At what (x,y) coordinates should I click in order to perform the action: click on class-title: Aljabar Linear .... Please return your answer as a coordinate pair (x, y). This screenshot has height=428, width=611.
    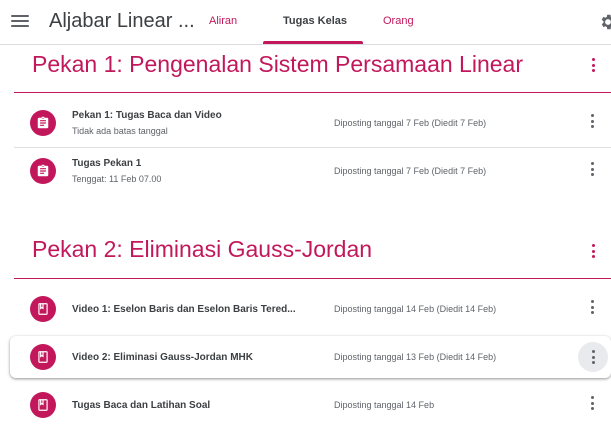
    Looking at the image, I should click on (122, 21).